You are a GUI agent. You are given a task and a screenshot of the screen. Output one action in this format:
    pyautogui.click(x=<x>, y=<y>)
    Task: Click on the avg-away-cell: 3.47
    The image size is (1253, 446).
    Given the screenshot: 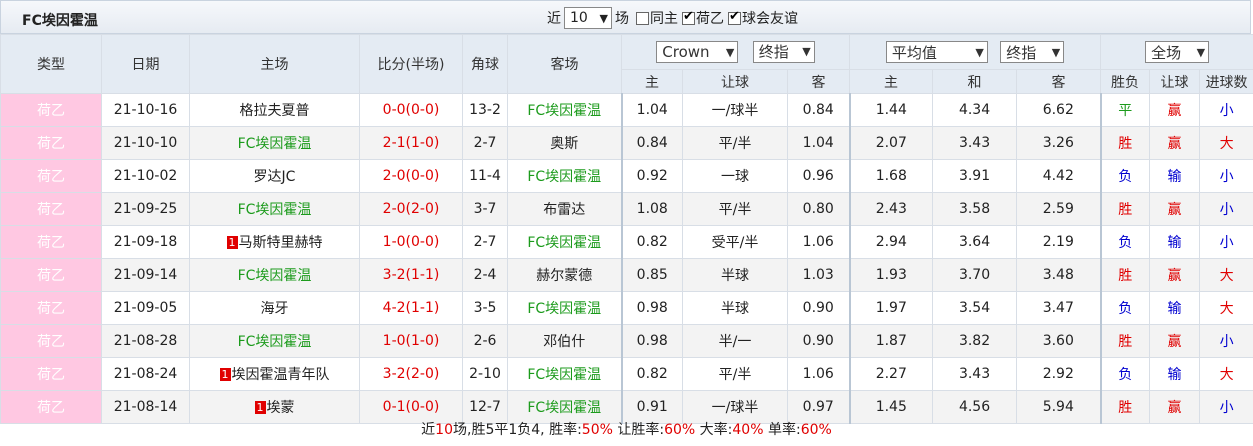 What is the action you would take?
    pyautogui.click(x=1059, y=308)
    